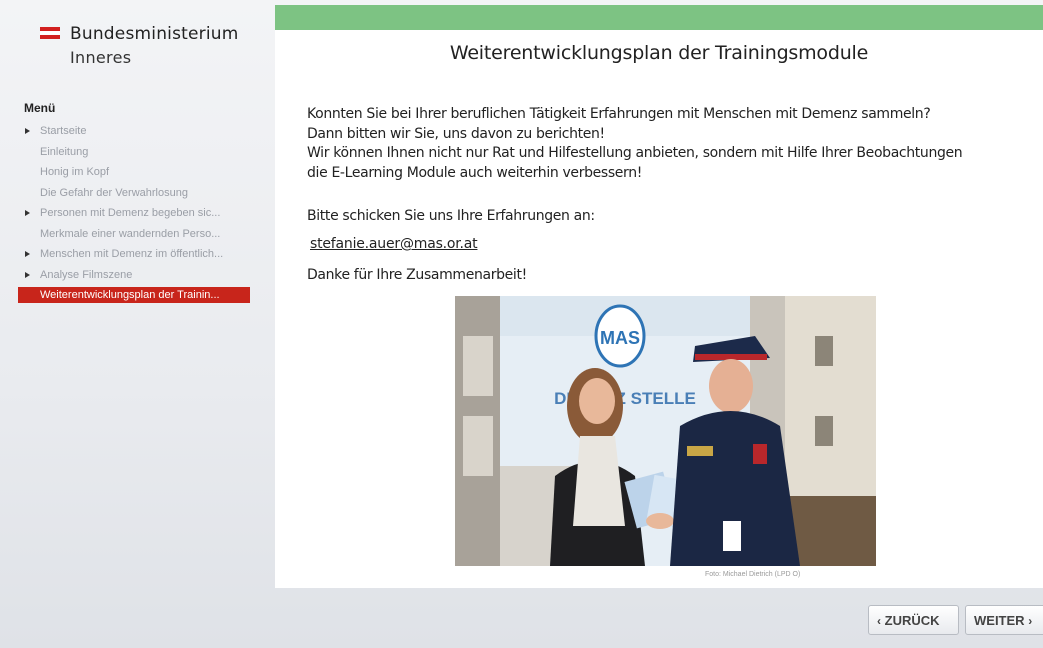 The height and width of the screenshot is (648, 1043). What do you see at coordinates (417, 275) in the screenshot?
I see `thanks-text: Danke für Ihre Zusammenarbeit!` at bounding box center [417, 275].